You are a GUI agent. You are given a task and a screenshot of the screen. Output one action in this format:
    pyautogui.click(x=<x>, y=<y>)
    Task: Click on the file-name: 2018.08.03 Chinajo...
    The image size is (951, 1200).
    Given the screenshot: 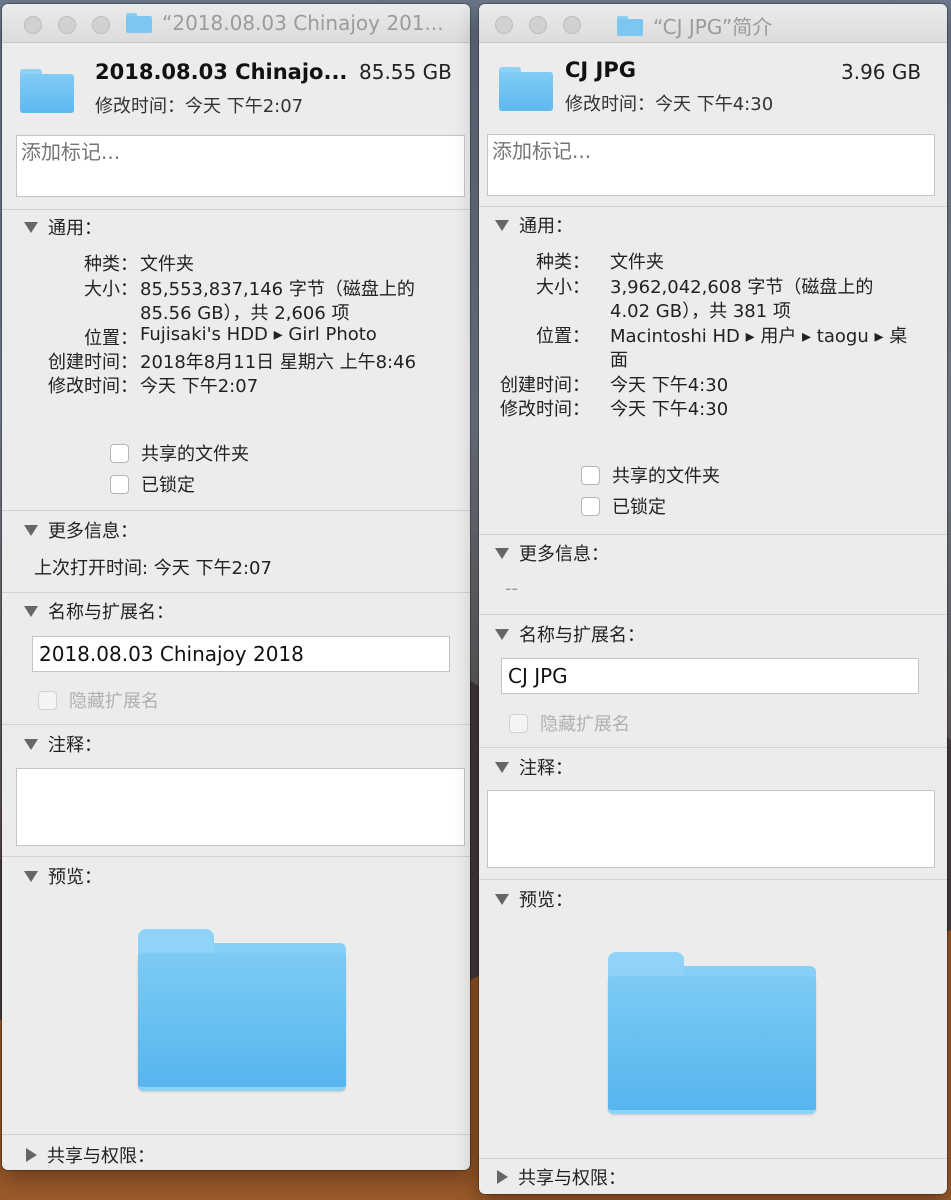 What is the action you would take?
    pyautogui.click(x=221, y=72)
    